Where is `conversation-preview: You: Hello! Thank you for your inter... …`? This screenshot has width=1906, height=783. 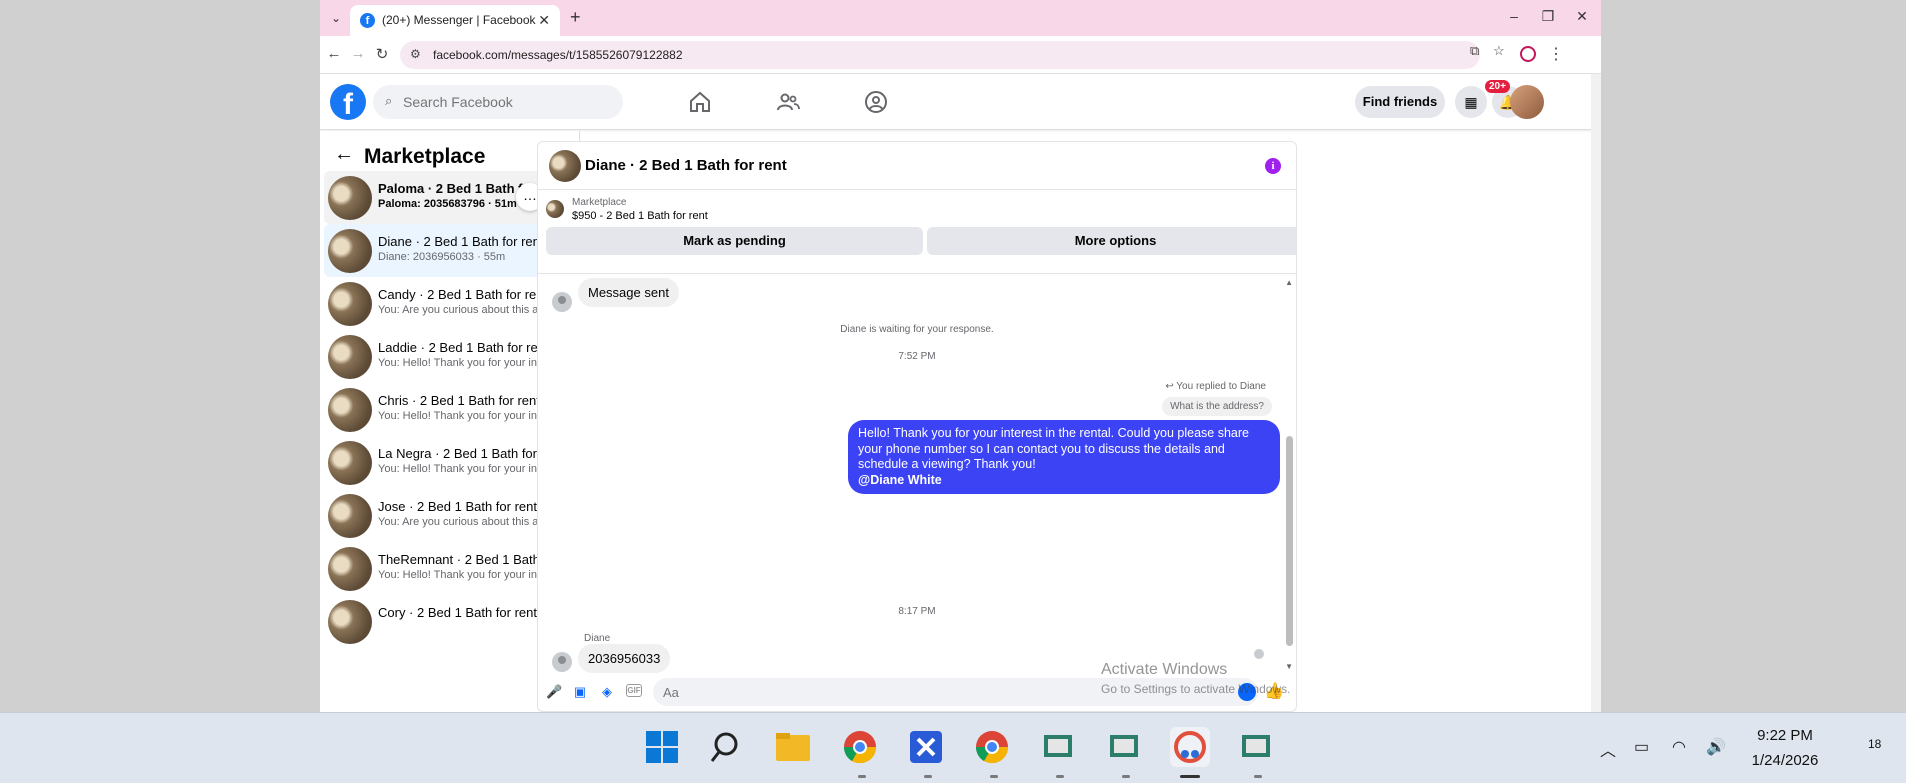 conversation-preview: You: Hello! Thank you for your inter... … is located at coordinates (466, 363).